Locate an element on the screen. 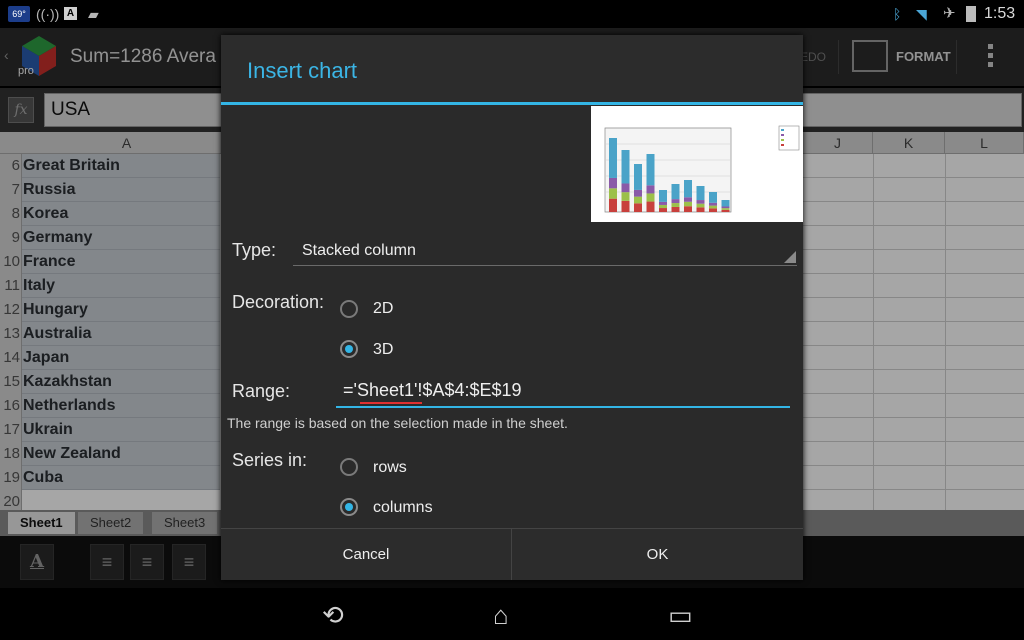 This screenshot has height=640, width=1024. chart-preview is located at coordinates (697, 164).